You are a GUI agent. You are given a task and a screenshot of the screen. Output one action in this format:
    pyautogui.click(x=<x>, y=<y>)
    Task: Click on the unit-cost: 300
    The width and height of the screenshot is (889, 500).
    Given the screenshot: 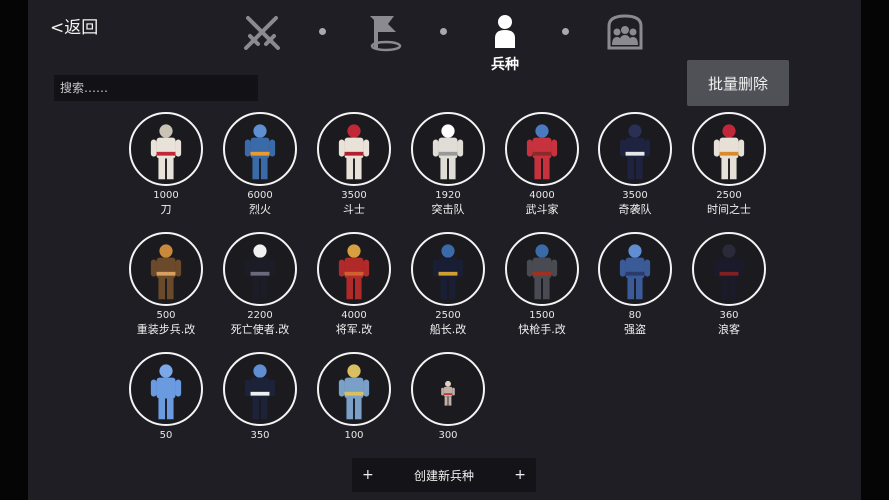 What is the action you would take?
    pyautogui.click(x=448, y=435)
    